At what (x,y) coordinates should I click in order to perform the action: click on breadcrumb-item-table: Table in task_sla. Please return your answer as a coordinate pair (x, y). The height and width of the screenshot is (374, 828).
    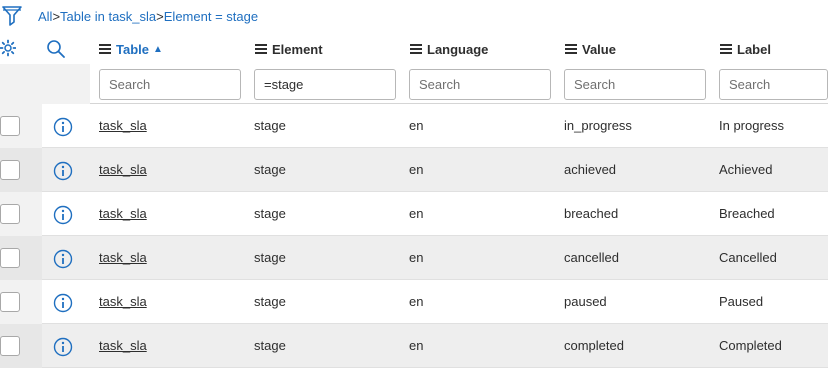
    Looking at the image, I should click on (108, 16).